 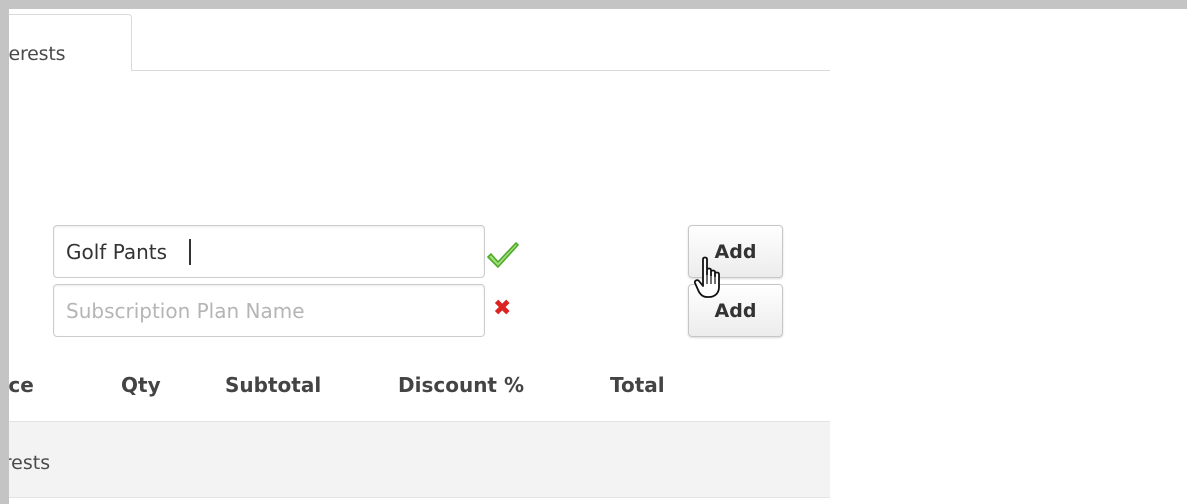 What do you see at coordinates (461, 385) in the screenshot?
I see `column-header-discount: Discount %` at bounding box center [461, 385].